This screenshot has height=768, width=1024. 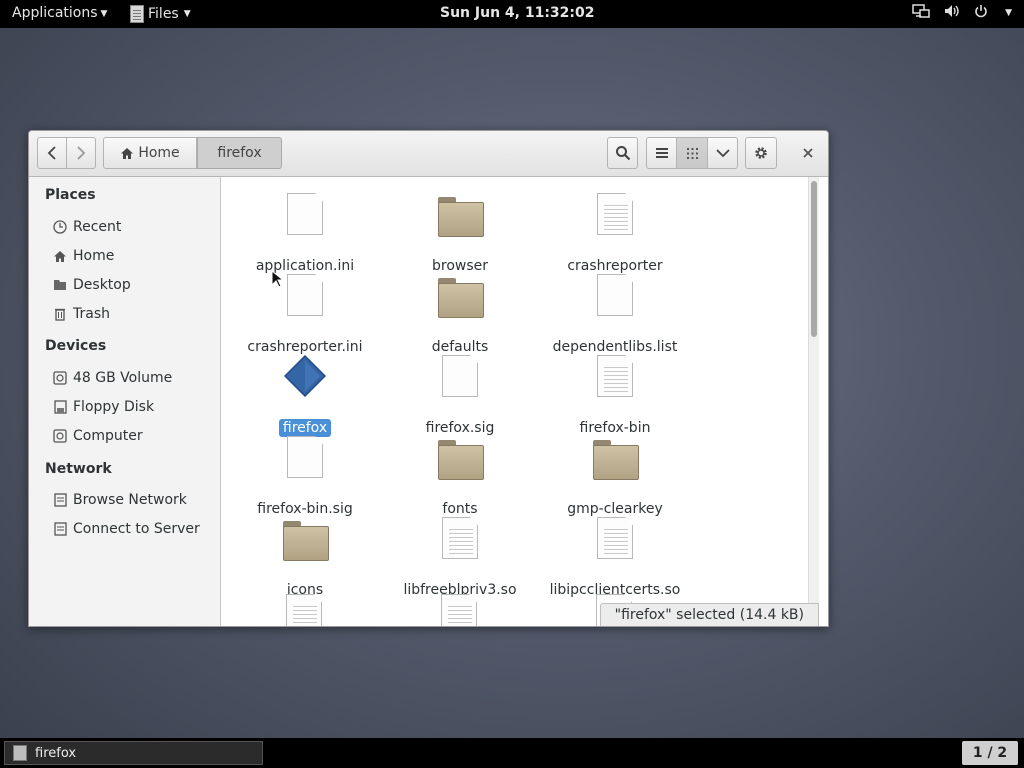 What do you see at coordinates (981, 13) in the screenshot?
I see `power-icon` at bounding box center [981, 13].